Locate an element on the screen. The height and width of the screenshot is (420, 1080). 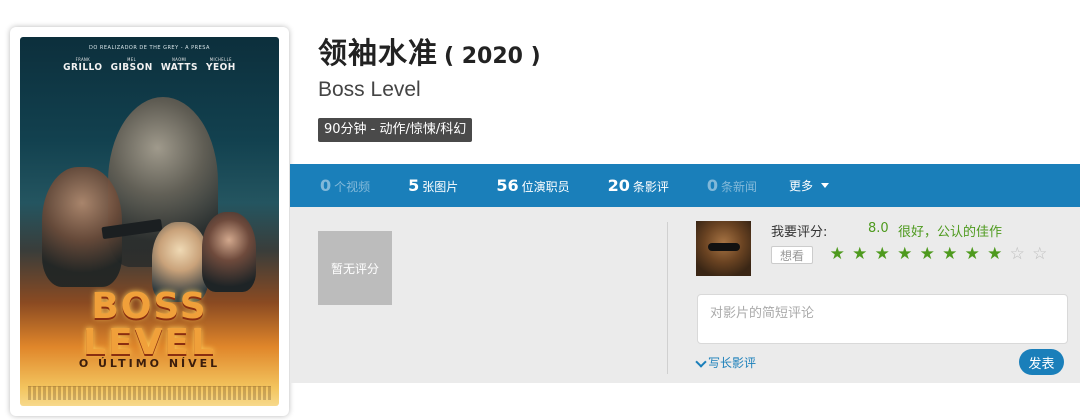
more-dropdown: 更多 is located at coordinates (809, 185).